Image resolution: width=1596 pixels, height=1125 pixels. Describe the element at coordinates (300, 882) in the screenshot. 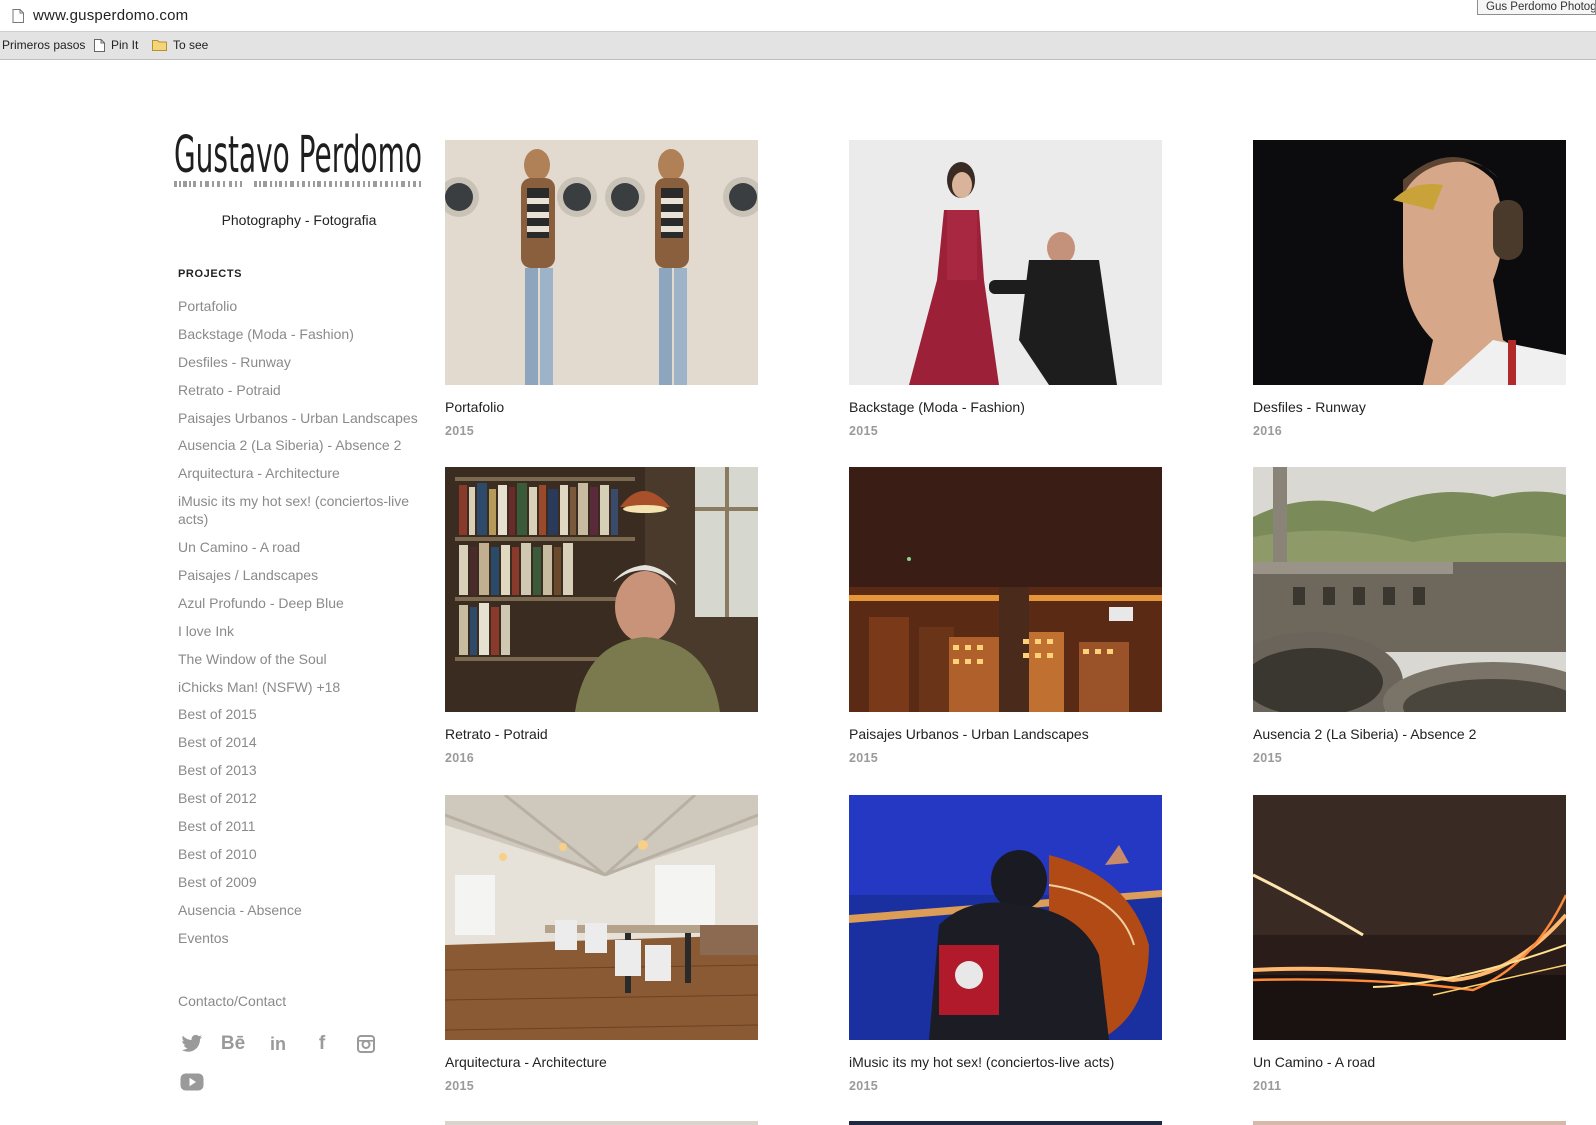

I see `nav-item: Best of 2009` at that location.